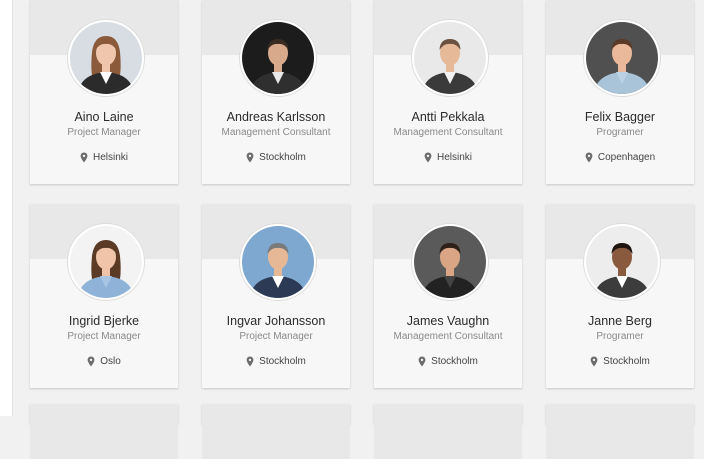 The height and width of the screenshot is (459, 704). I want to click on person-name: Andreas Karlsson, so click(276, 117).